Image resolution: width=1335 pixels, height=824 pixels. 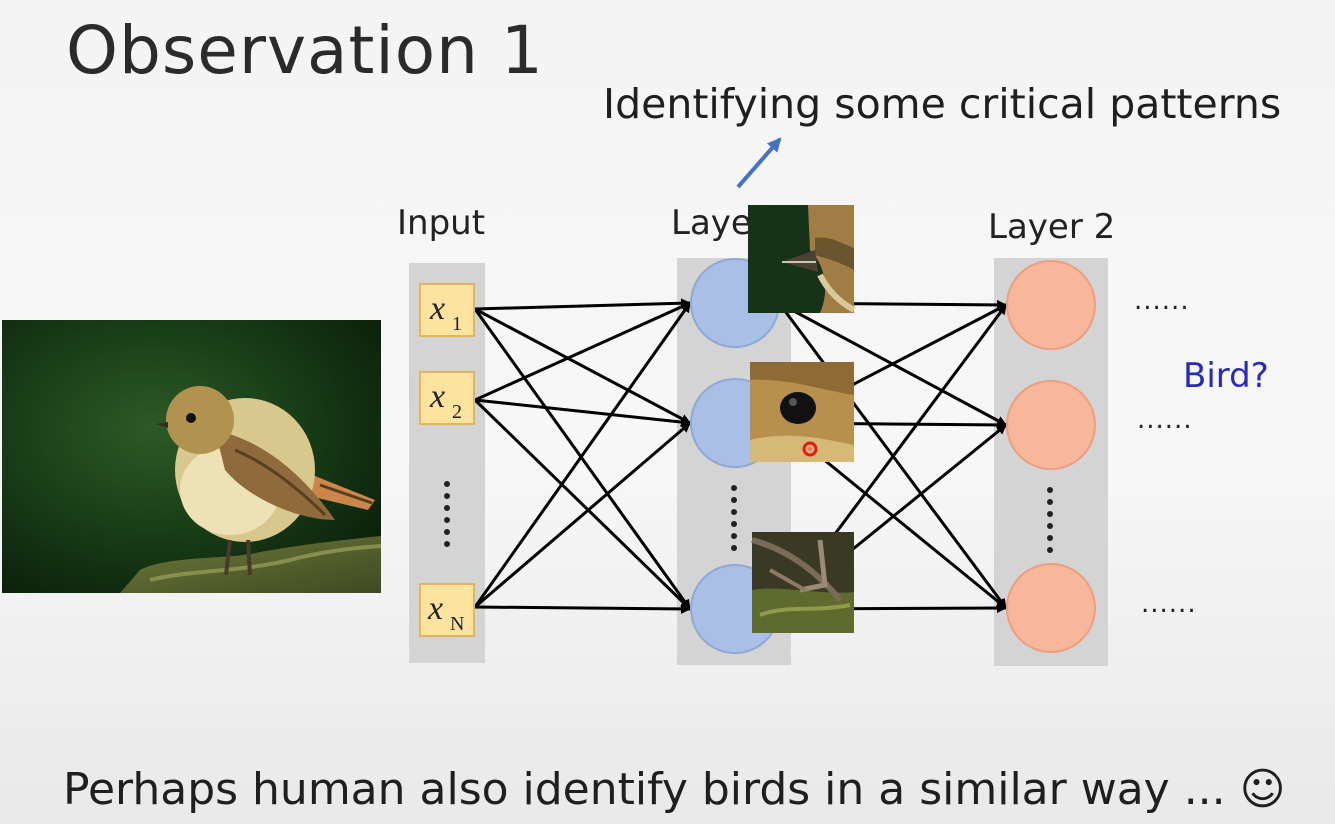 I want to click on input-to-layer1-arrows, so click(x=582, y=456).